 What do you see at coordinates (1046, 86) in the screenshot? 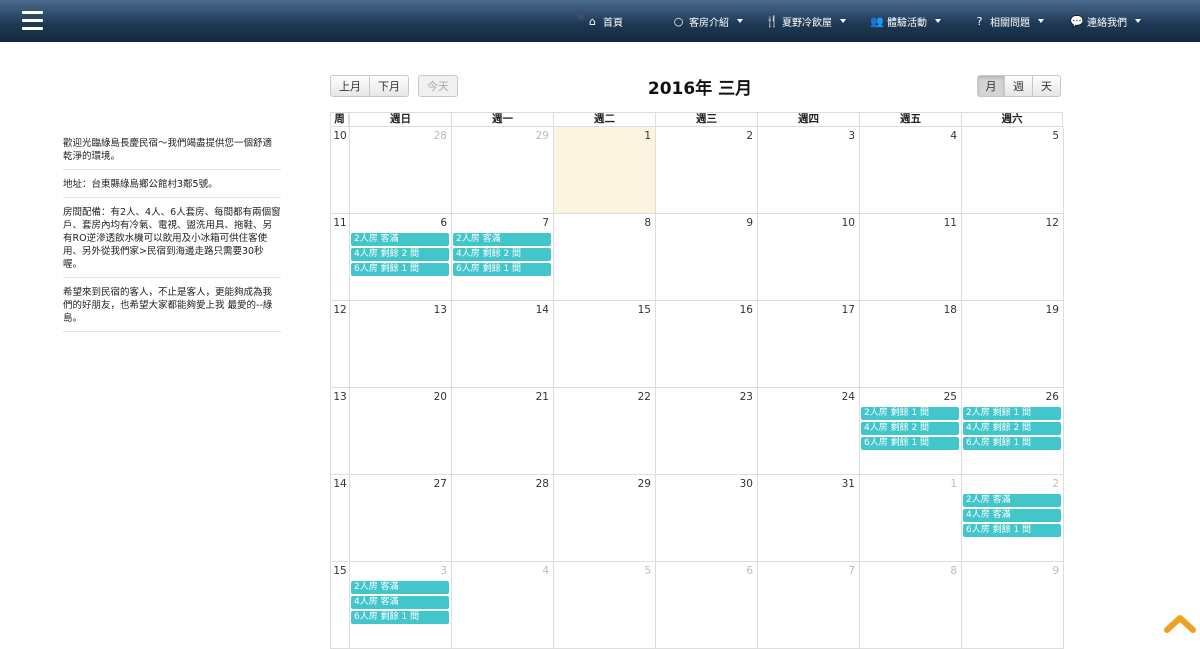
I see `day-view-button: 天` at bounding box center [1046, 86].